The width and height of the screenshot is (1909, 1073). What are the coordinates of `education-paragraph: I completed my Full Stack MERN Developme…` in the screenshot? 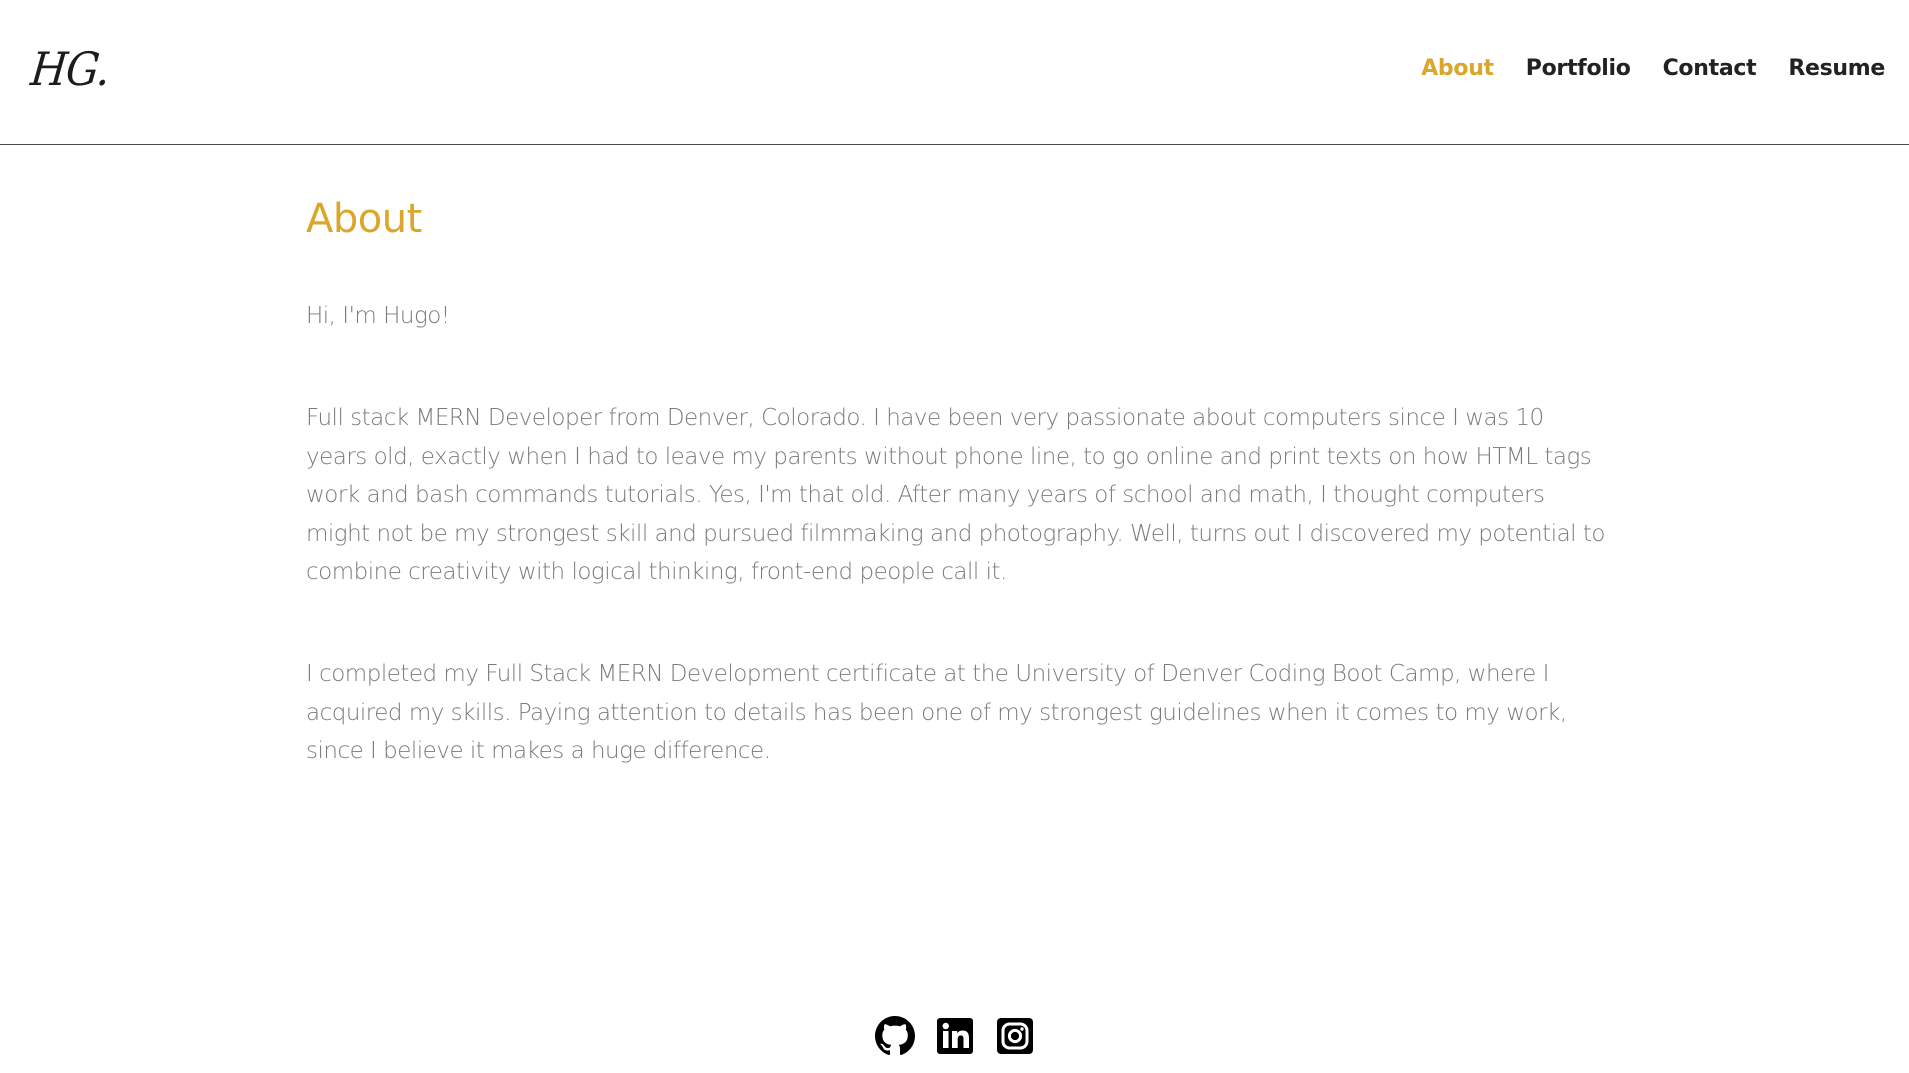 It's located at (936, 712).